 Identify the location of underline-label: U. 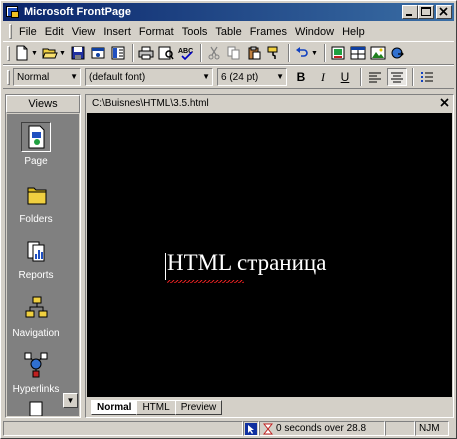
(345, 77).